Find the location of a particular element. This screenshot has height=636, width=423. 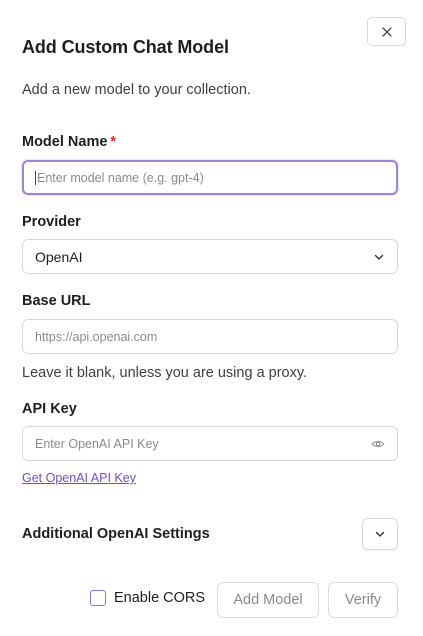

base-url-label: Base URL is located at coordinates (56, 301).